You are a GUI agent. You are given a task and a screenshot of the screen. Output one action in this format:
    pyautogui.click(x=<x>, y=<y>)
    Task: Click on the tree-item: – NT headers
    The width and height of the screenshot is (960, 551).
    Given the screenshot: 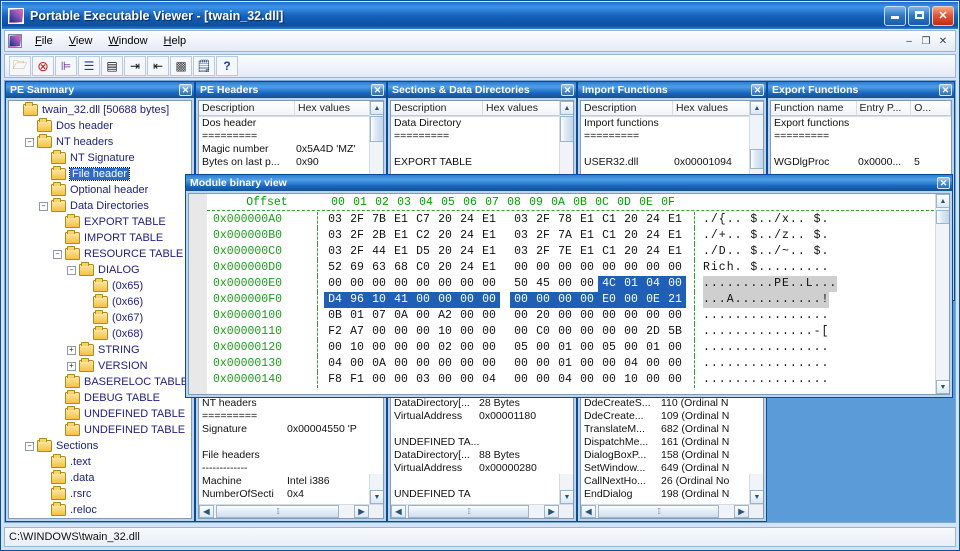 What is the action you would take?
    pyautogui.click(x=101, y=142)
    